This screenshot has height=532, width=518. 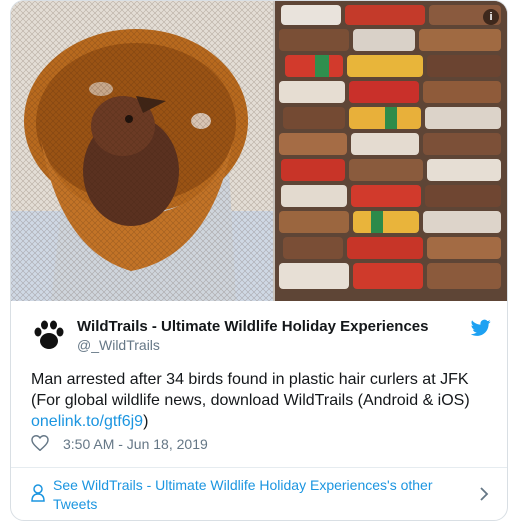 I want to click on paw-icon-graphic, so click(x=49, y=334).